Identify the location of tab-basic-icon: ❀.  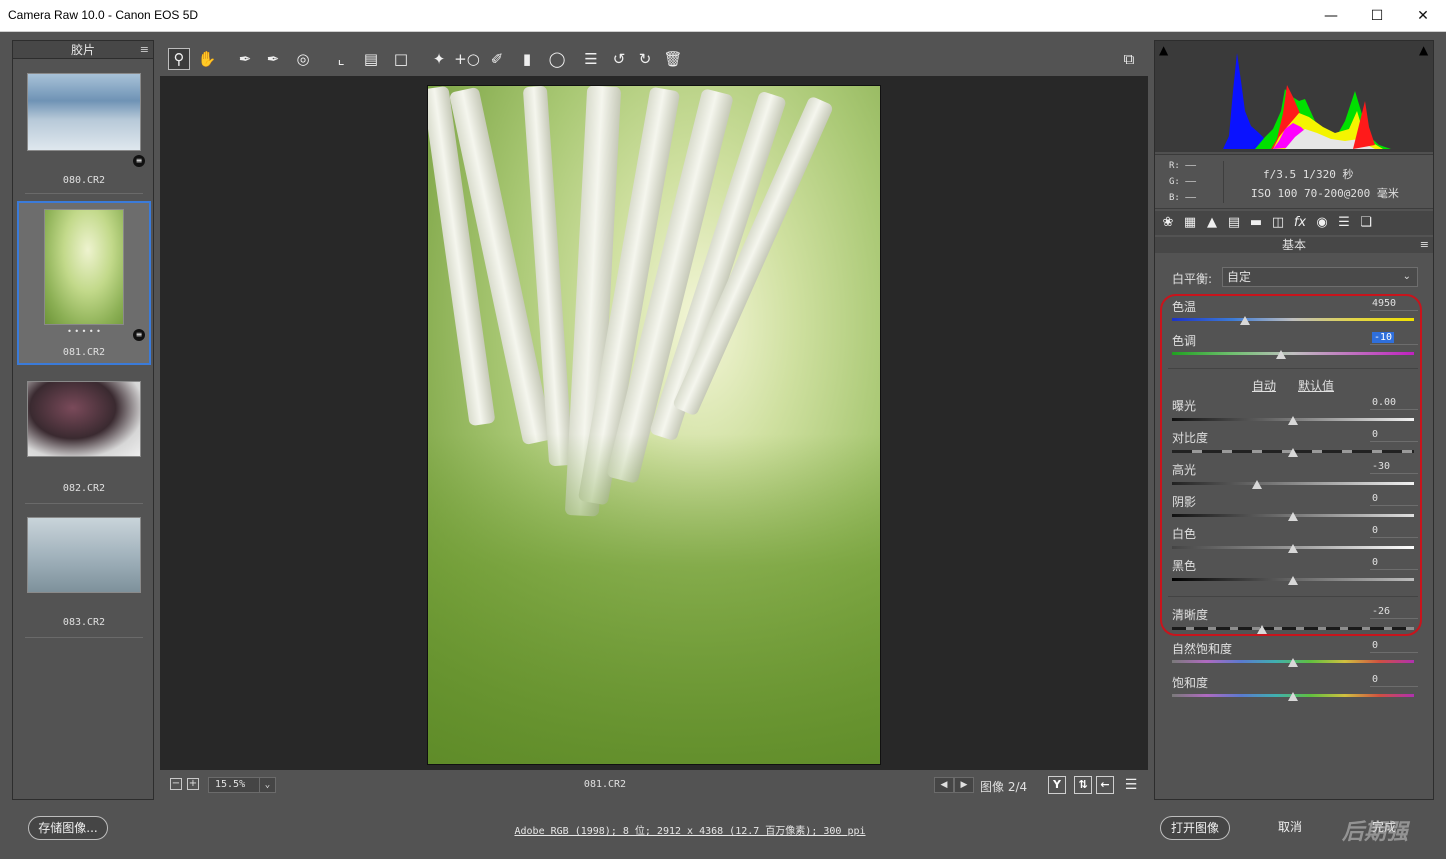
(1168, 223).